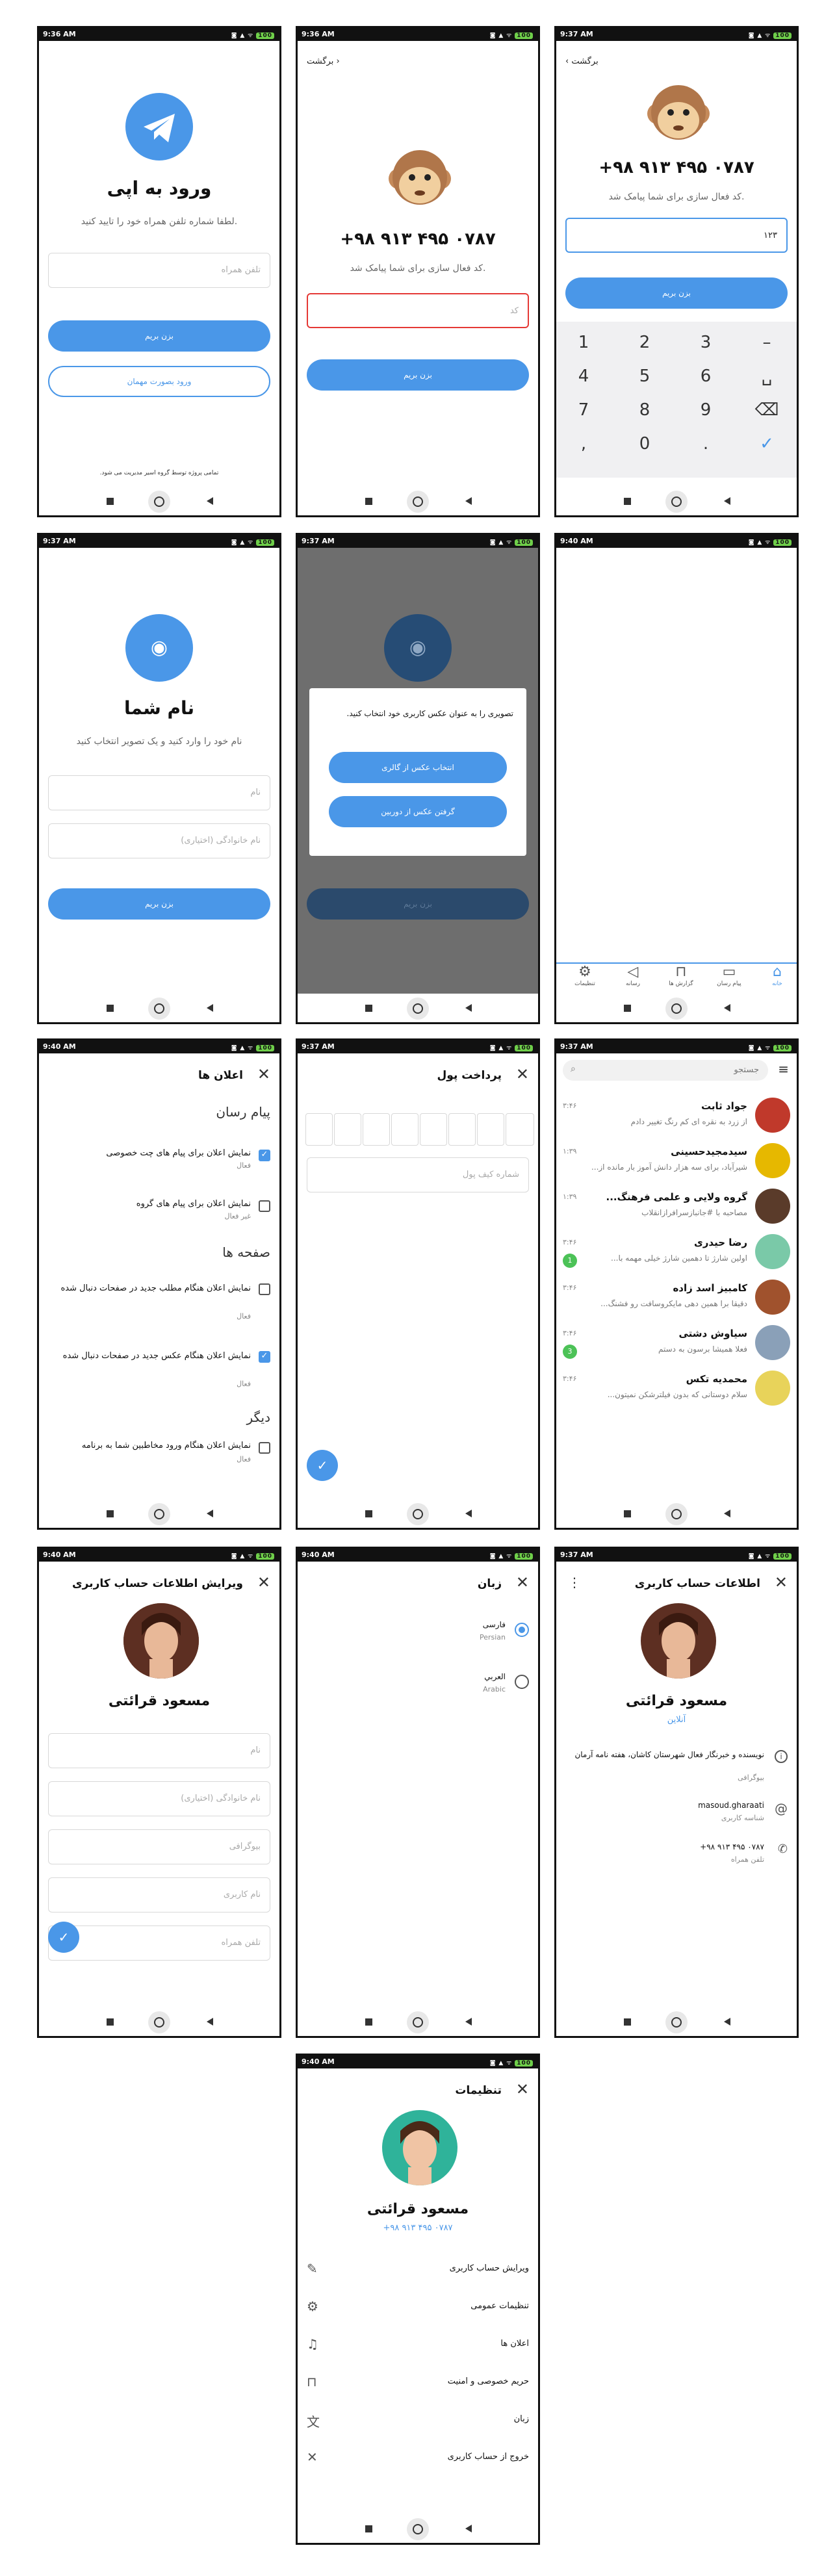 This screenshot has height=2576, width=837. Describe the element at coordinates (584, 444) in the screenshot. I see `key-comma: ,` at that location.